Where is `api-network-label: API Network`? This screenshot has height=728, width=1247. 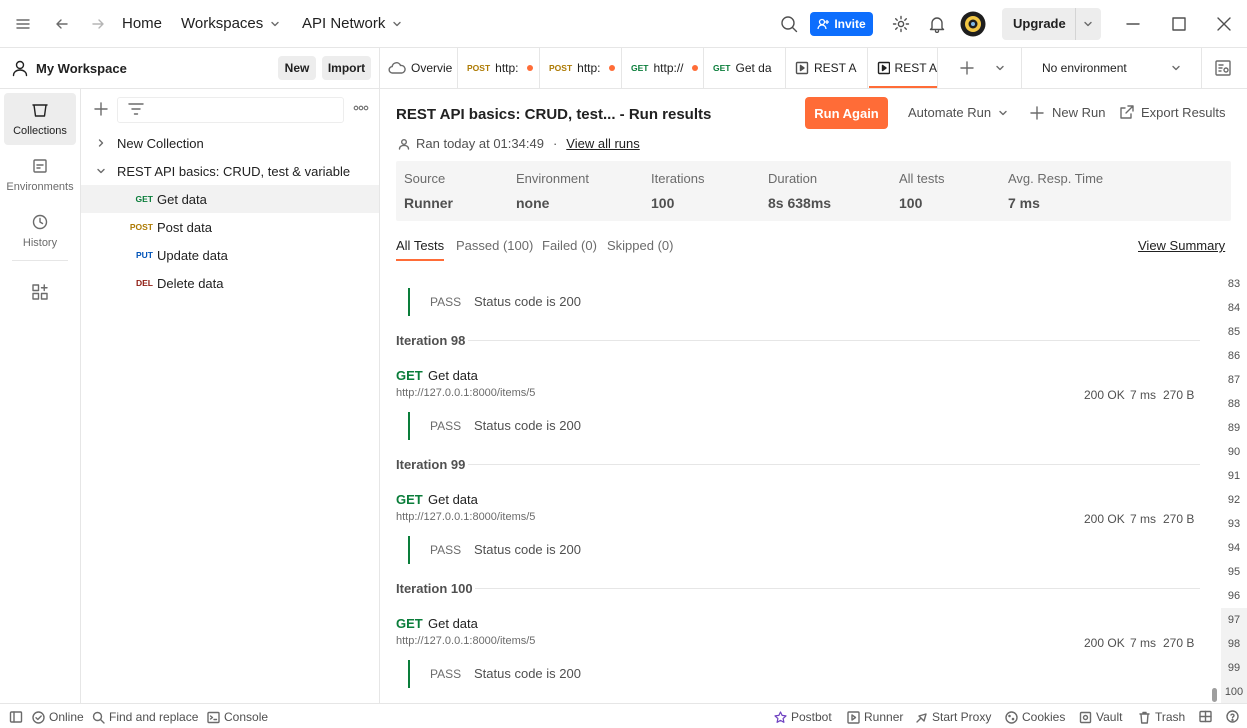 api-network-label: API Network is located at coordinates (344, 23).